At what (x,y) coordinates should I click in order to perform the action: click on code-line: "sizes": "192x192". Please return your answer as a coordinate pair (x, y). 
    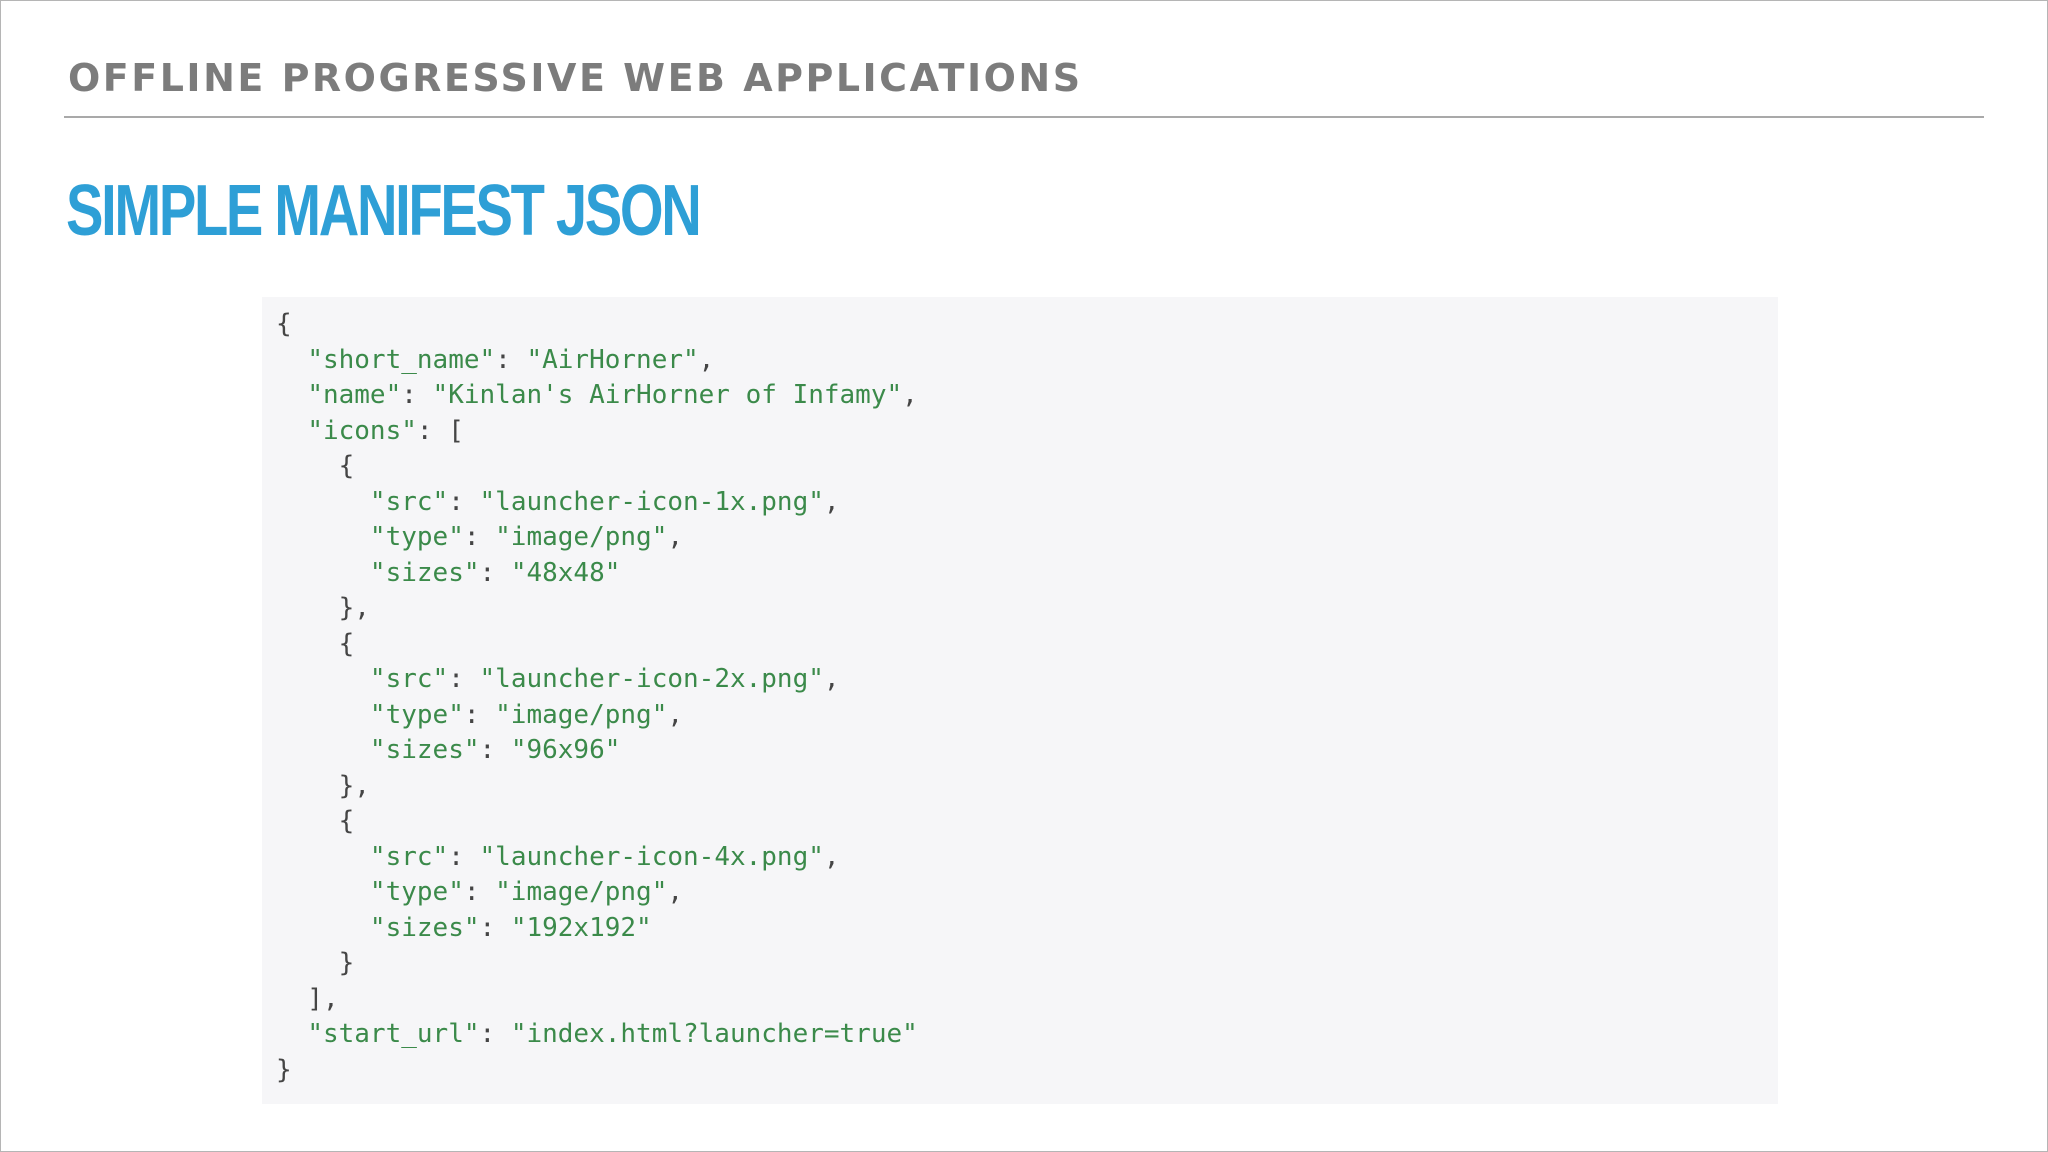
    Looking at the image, I should click on (464, 928).